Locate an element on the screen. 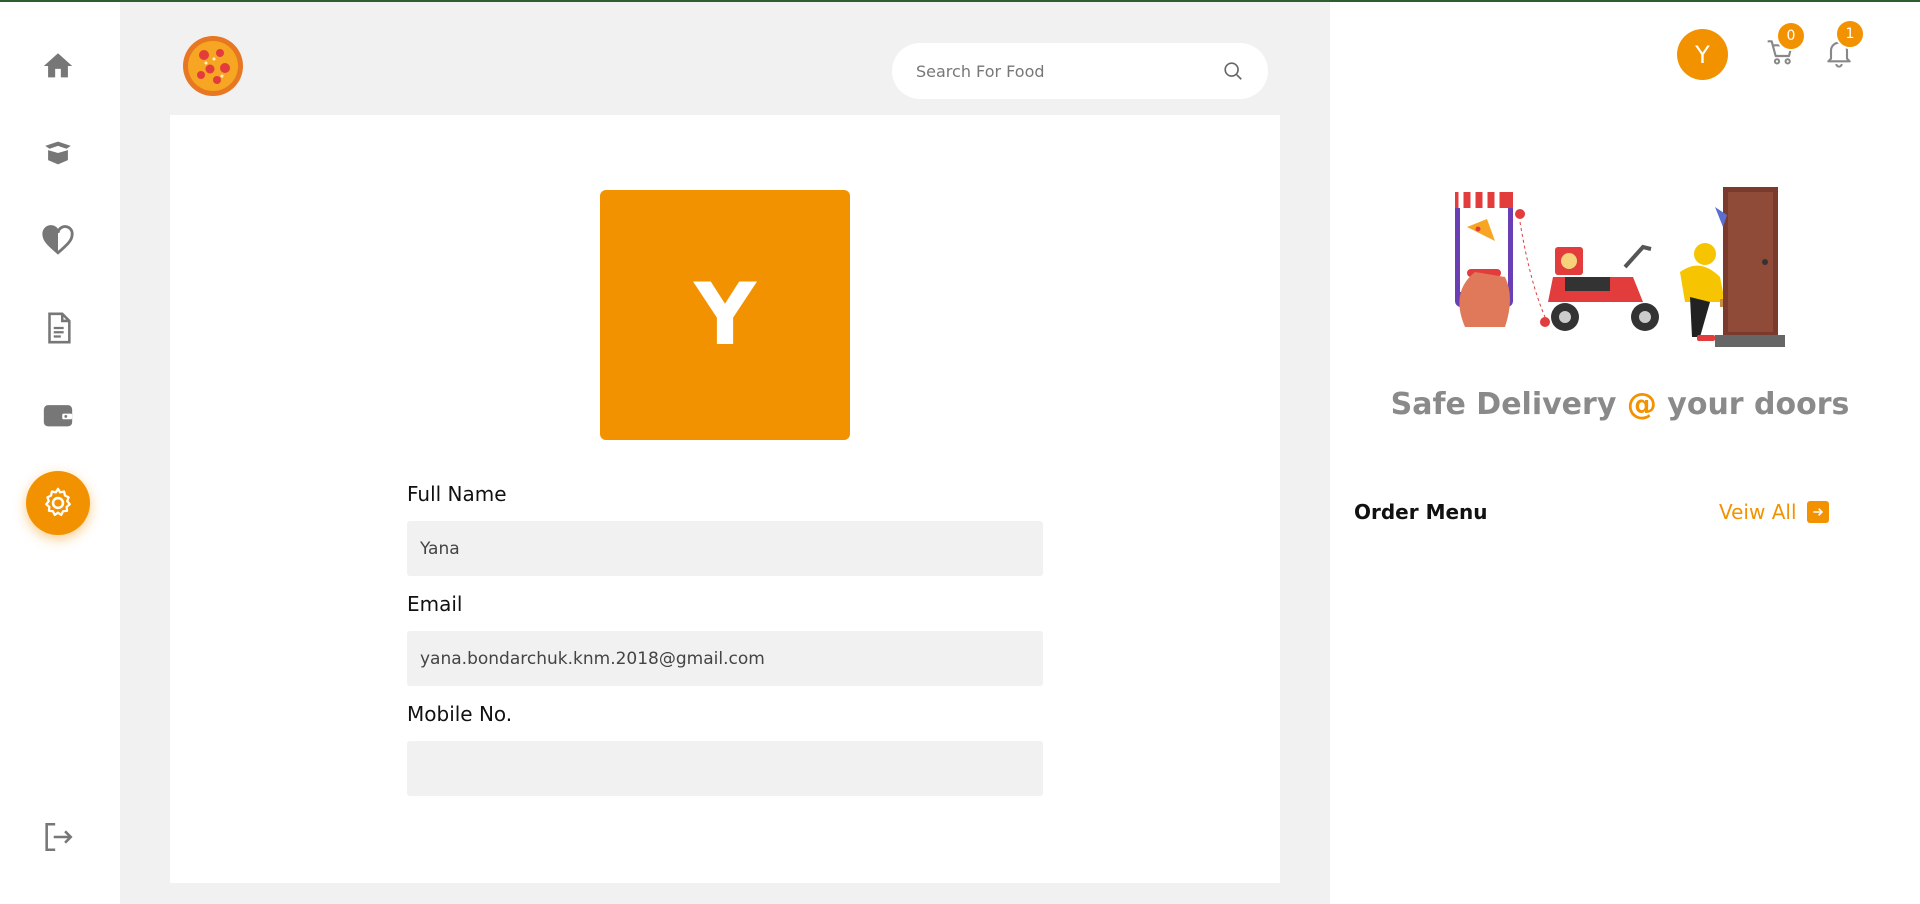 This screenshot has width=1920, height=904. profile-avatar: Y is located at coordinates (725, 315).